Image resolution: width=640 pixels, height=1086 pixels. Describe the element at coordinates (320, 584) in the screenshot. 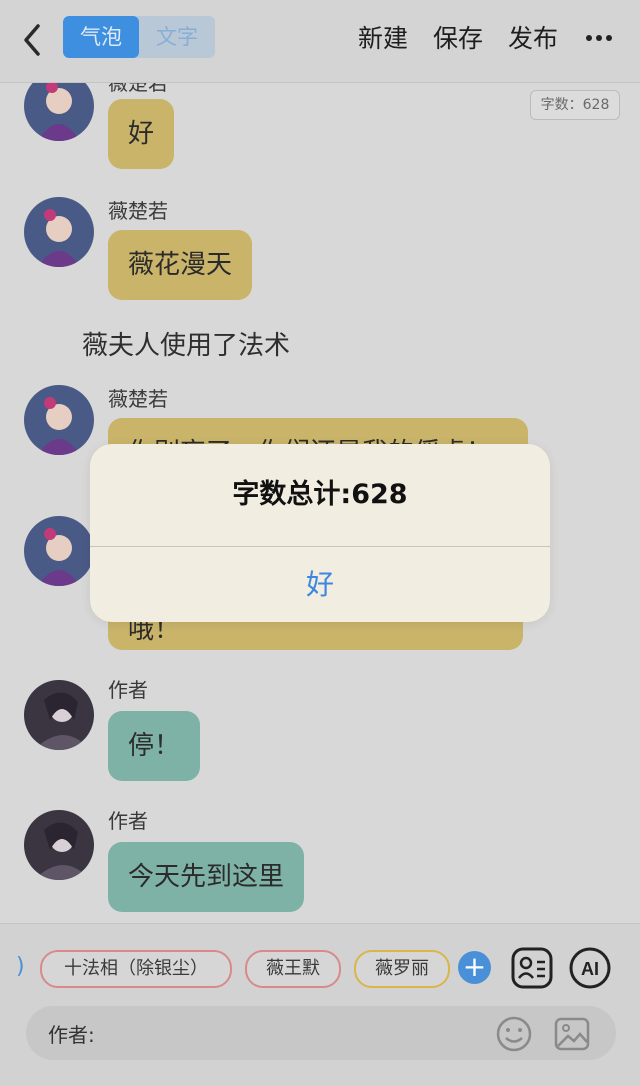

I see `ok-button: 好` at that location.